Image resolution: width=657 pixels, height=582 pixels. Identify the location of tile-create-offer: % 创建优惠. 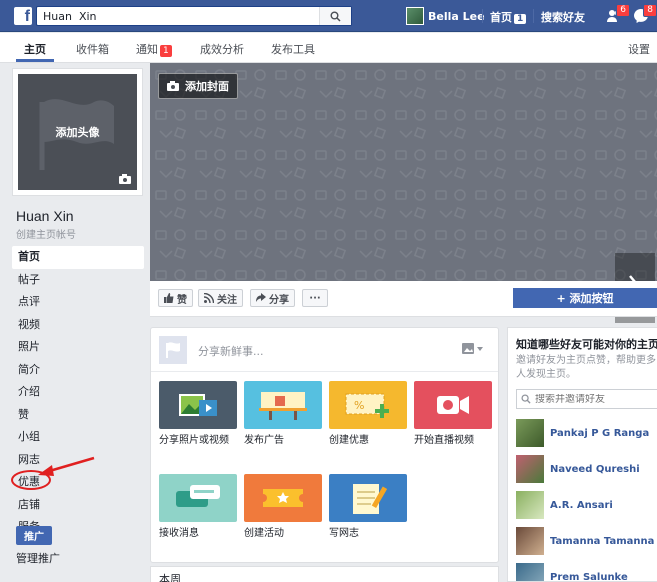
(368, 414).